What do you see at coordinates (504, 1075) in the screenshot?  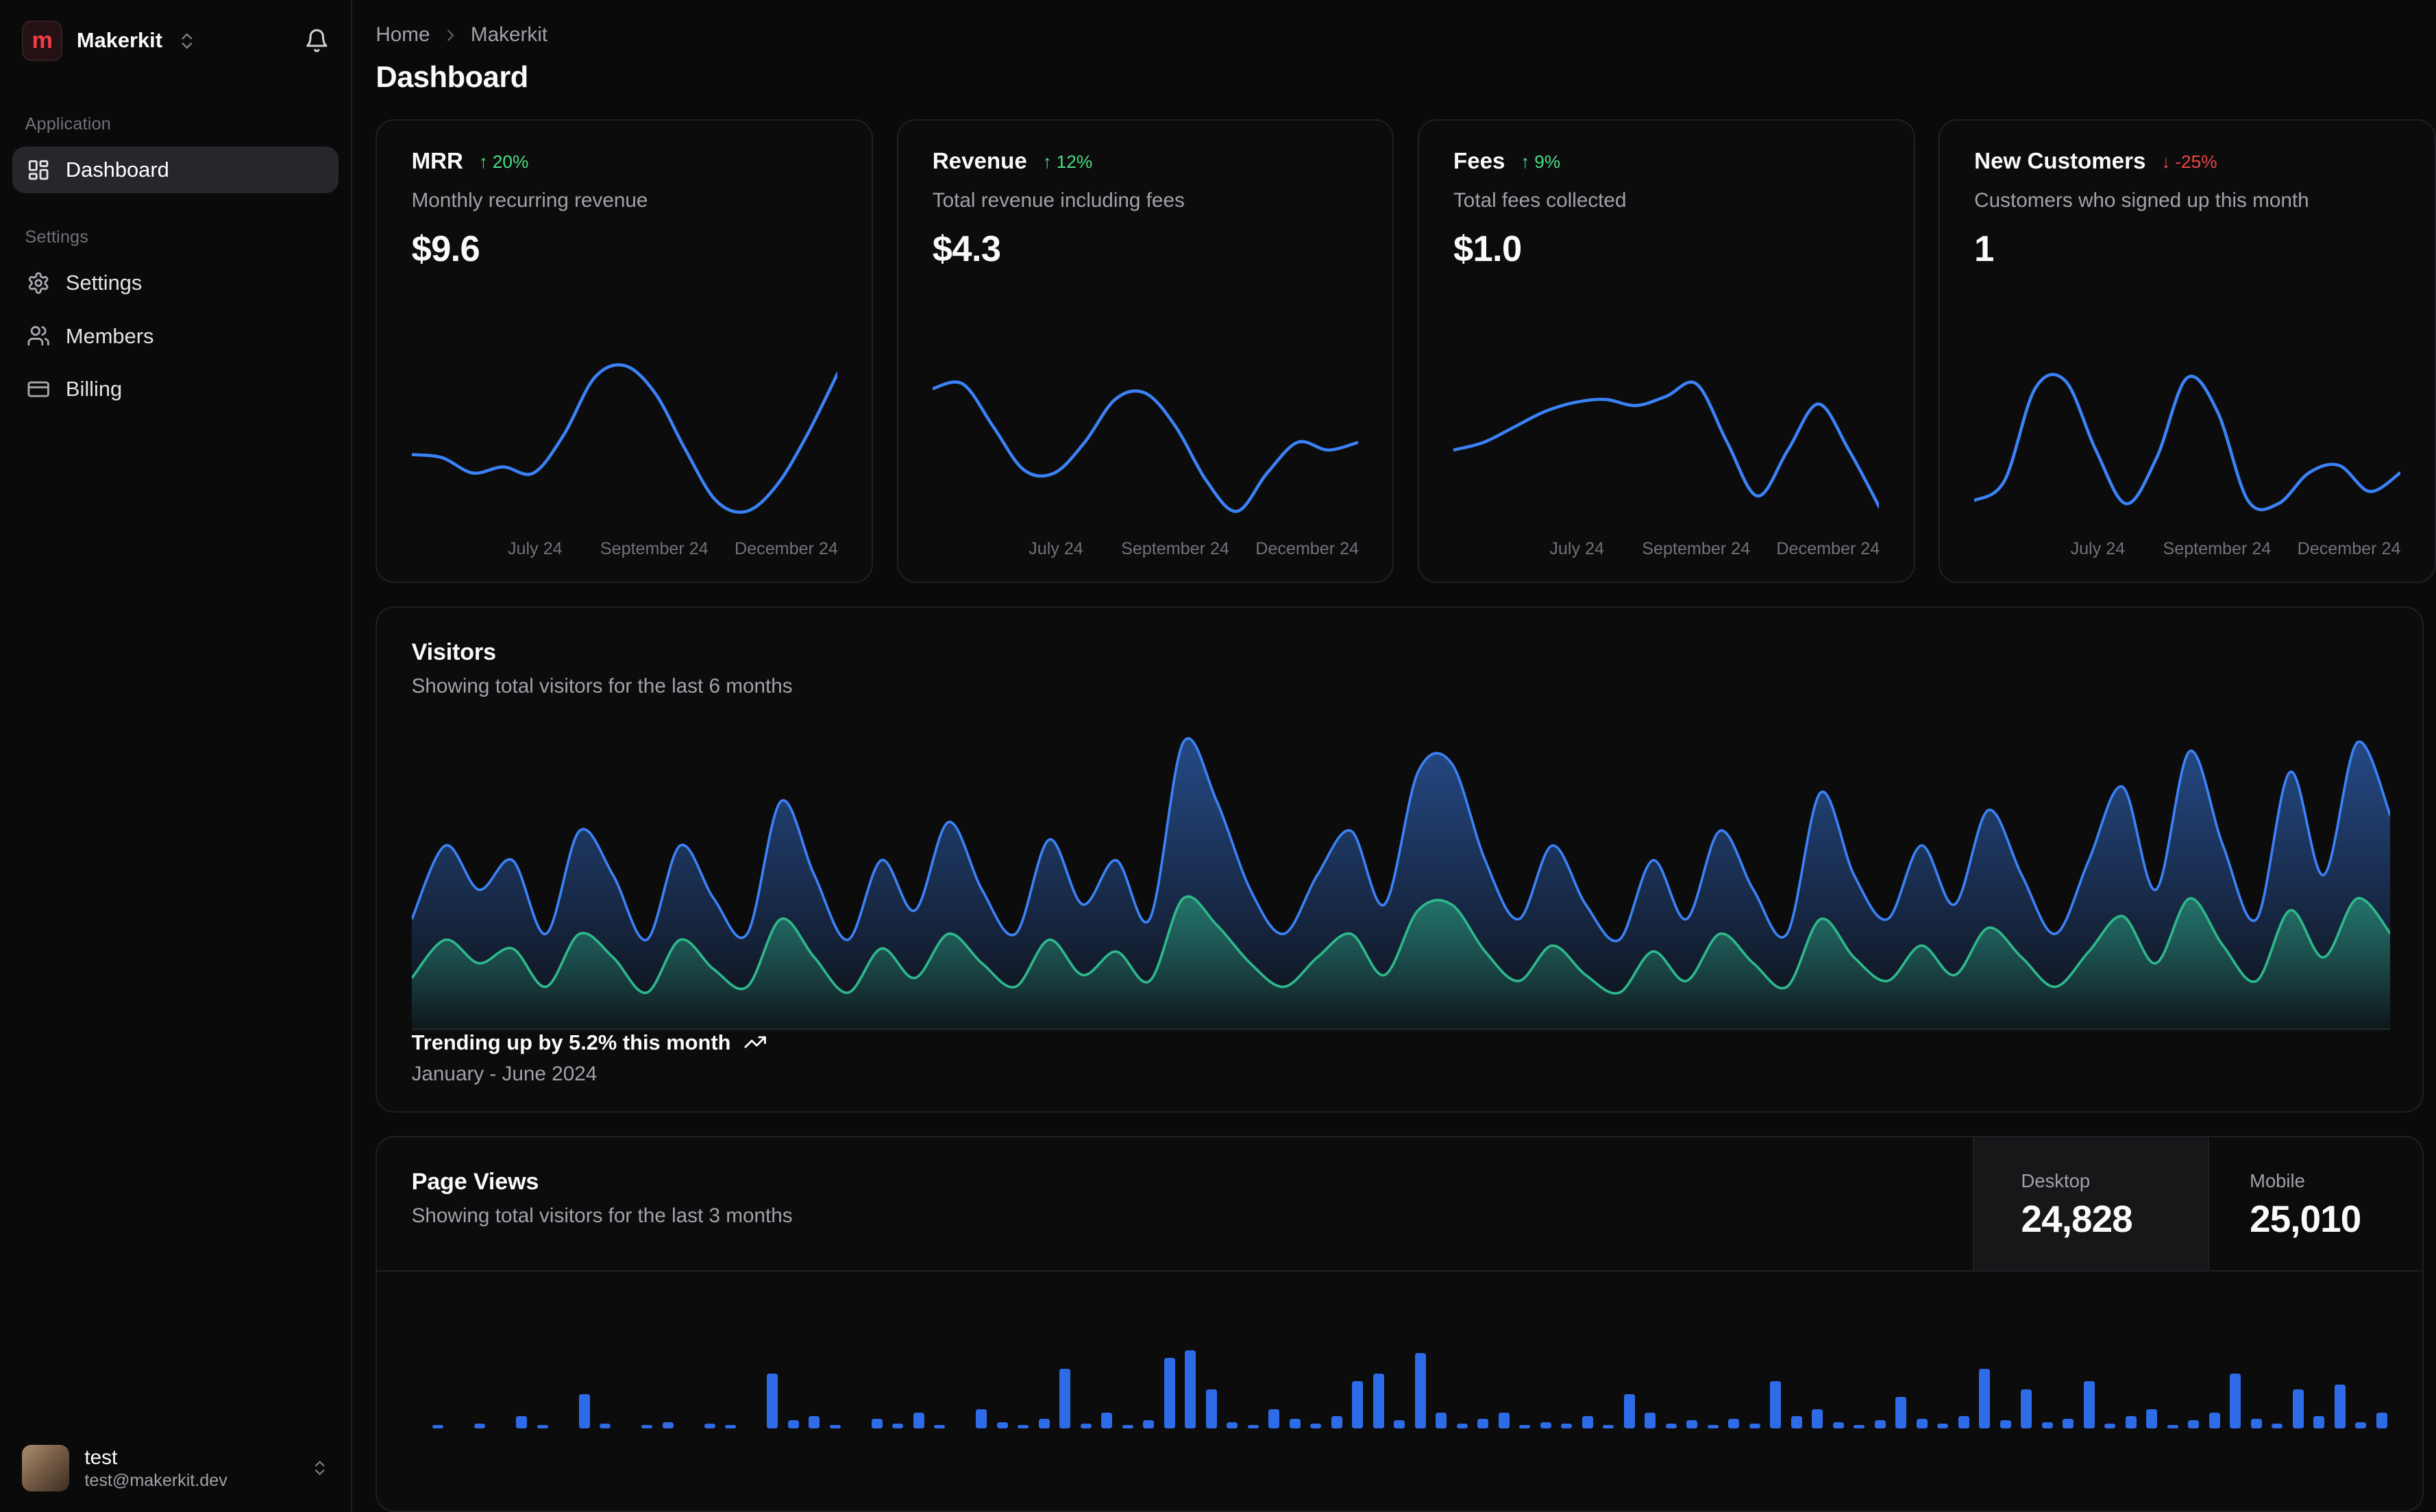 I see `visitors-period: January - June 2024` at bounding box center [504, 1075].